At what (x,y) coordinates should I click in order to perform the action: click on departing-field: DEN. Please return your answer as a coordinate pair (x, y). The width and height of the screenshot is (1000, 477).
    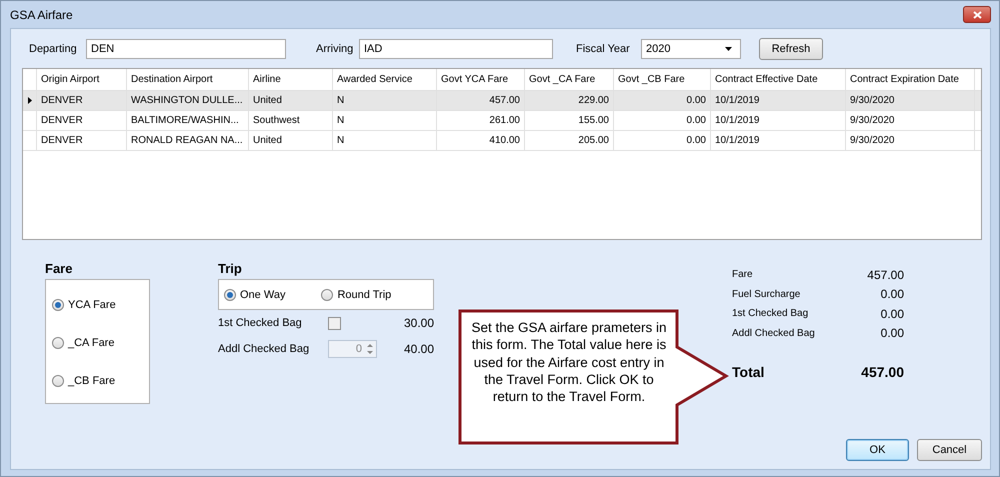
    Looking at the image, I should click on (186, 48).